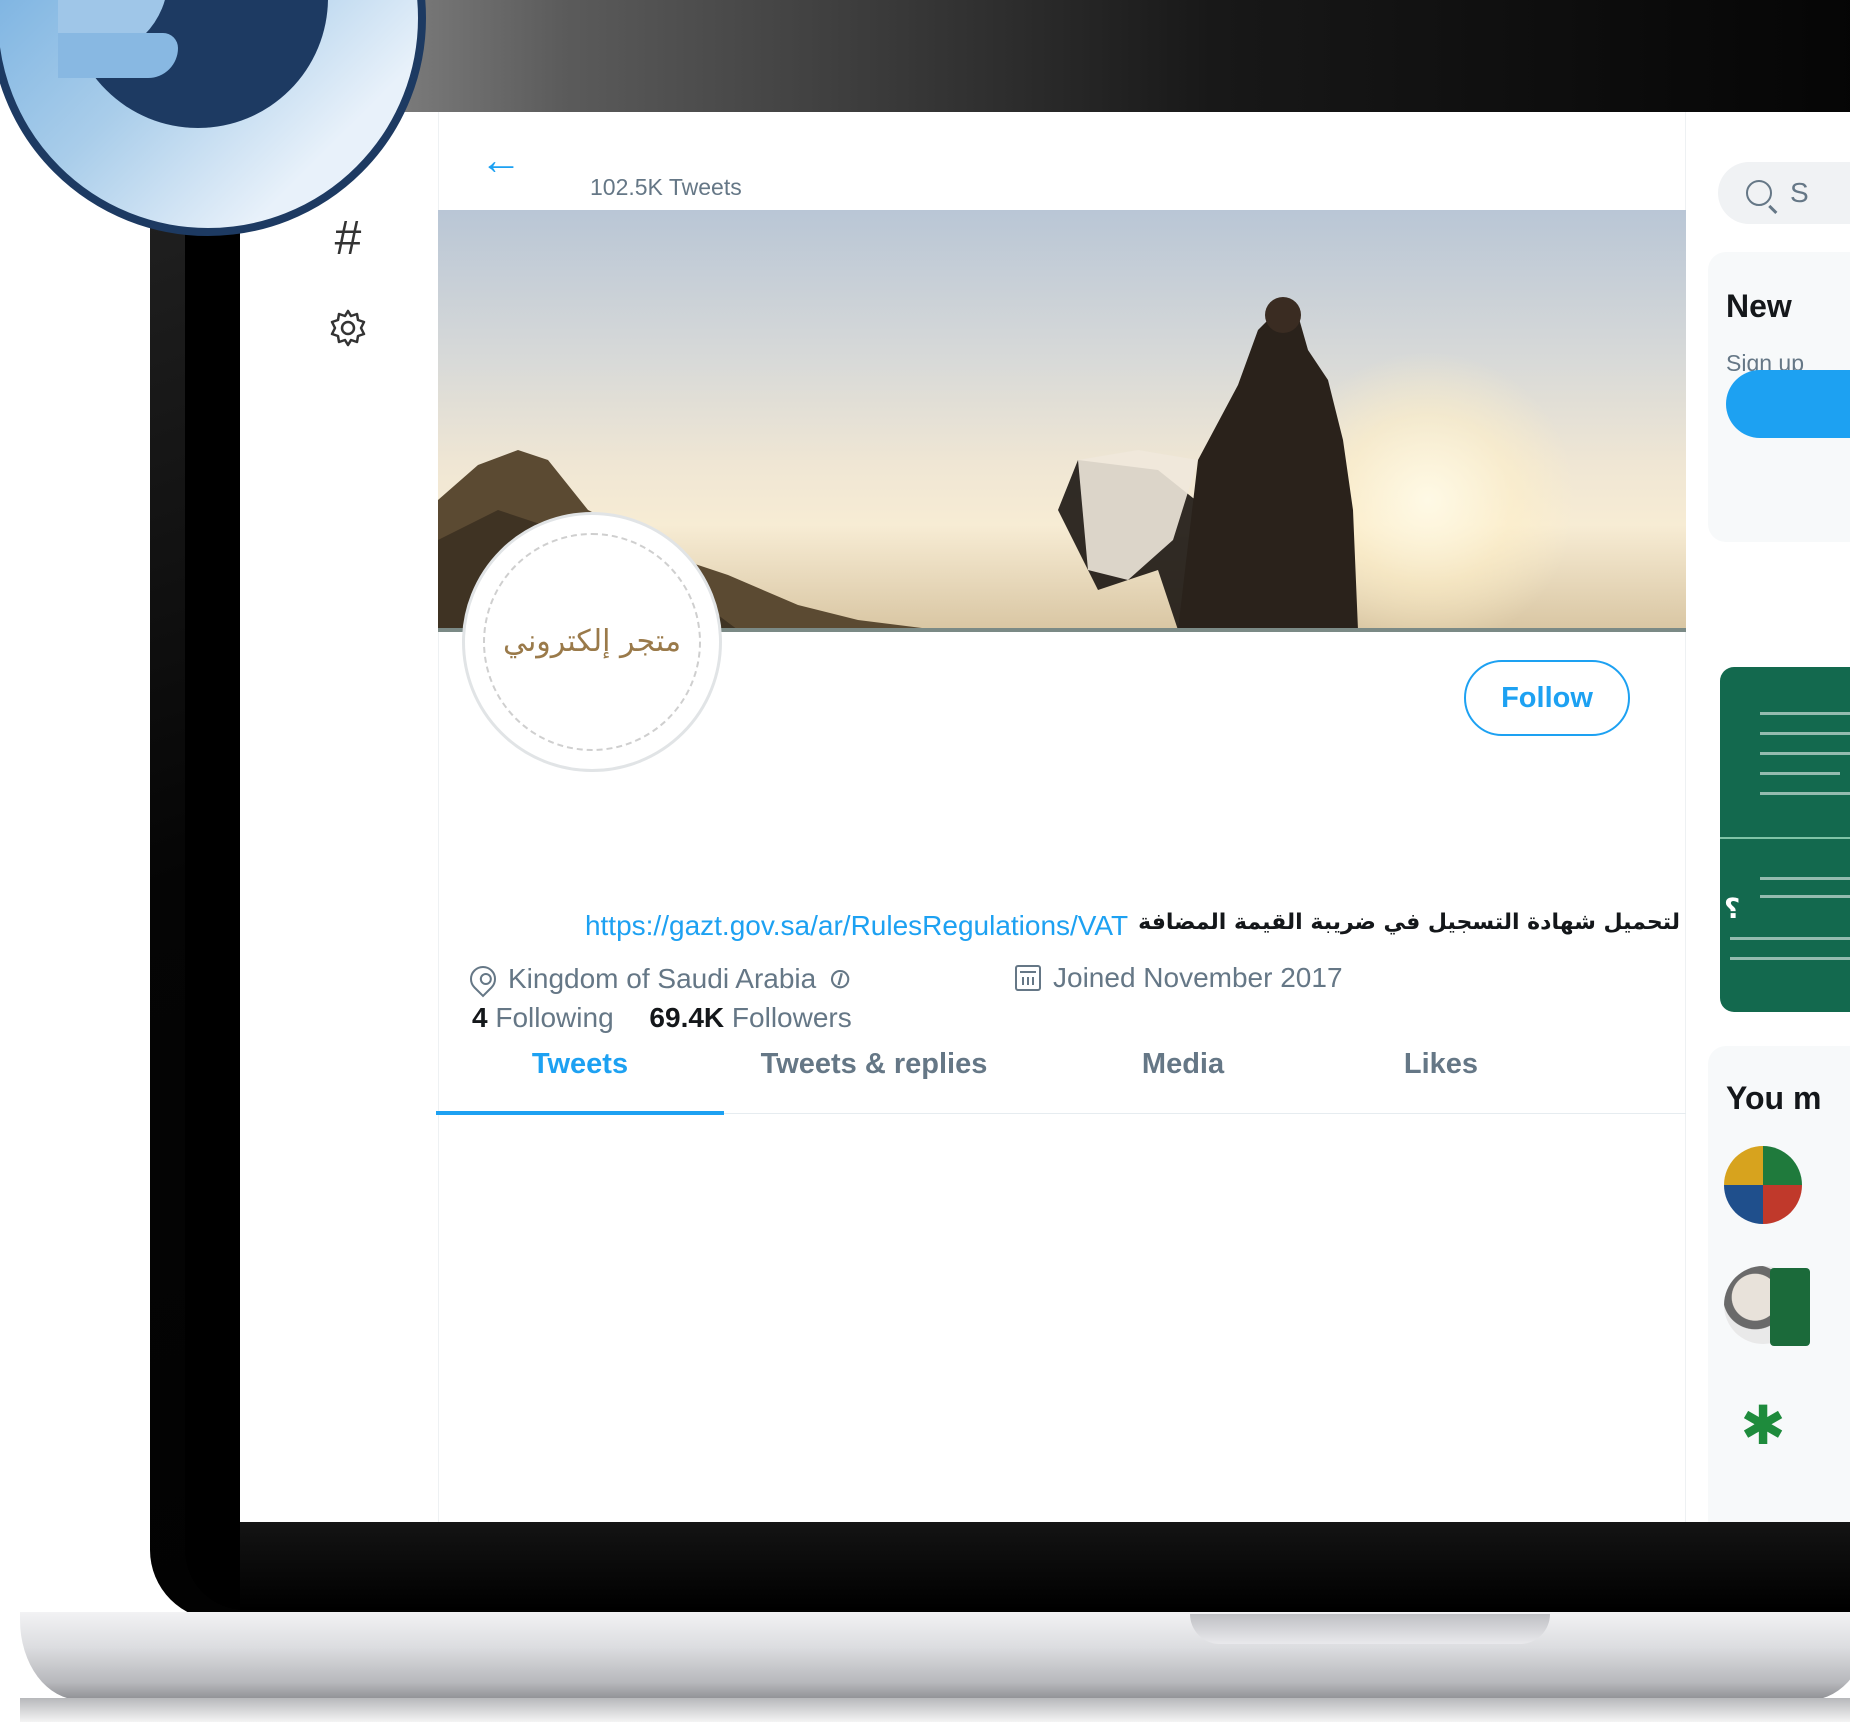  I want to click on hashtag-icon: #, so click(348, 238).